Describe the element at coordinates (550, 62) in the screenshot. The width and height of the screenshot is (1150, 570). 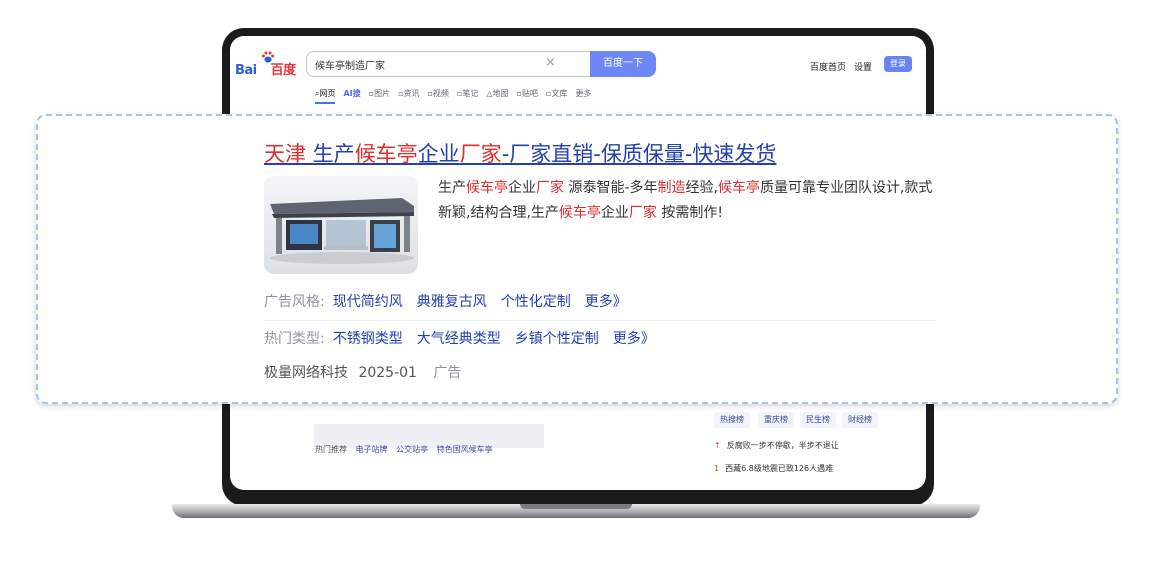
I see `clear-icon: ×` at that location.